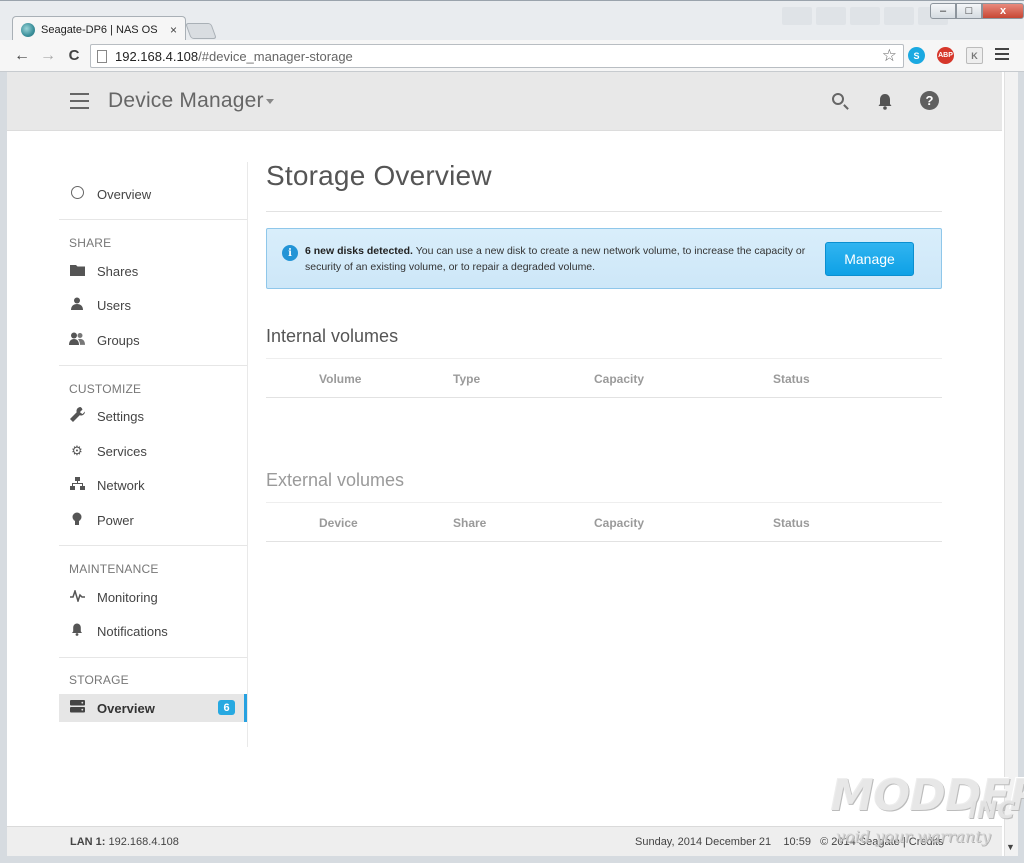 The height and width of the screenshot is (863, 1024). What do you see at coordinates (927, 795) in the screenshot?
I see `watermark-main-text: MODDERS` at bounding box center [927, 795].